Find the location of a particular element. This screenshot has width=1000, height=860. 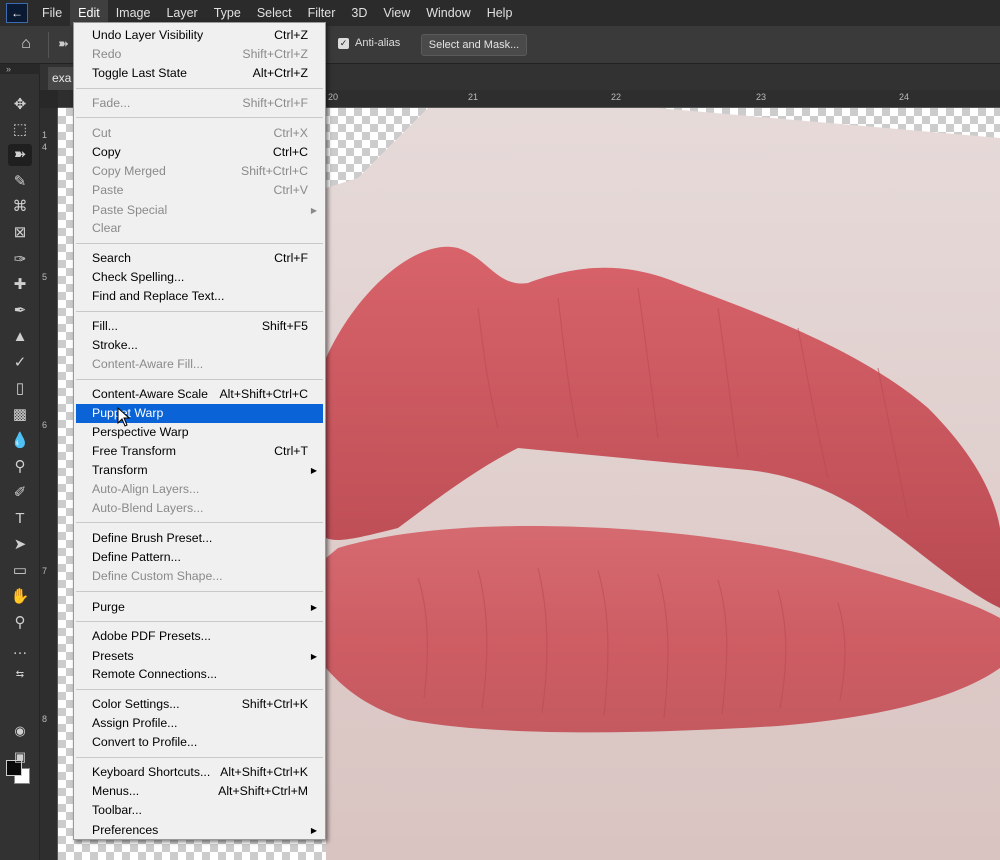

menu-item-menus: Menus... Alt+Shift+Ctrl+M is located at coordinates (199, 791).